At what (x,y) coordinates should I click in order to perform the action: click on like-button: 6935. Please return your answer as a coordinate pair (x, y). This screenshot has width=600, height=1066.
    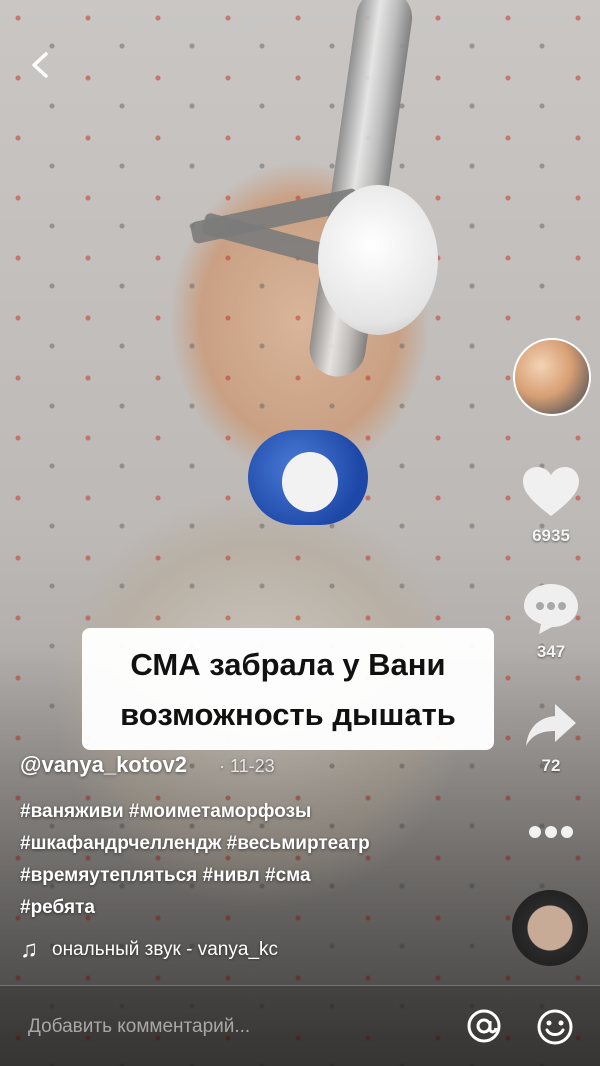
    Looking at the image, I should click on (551, 505).